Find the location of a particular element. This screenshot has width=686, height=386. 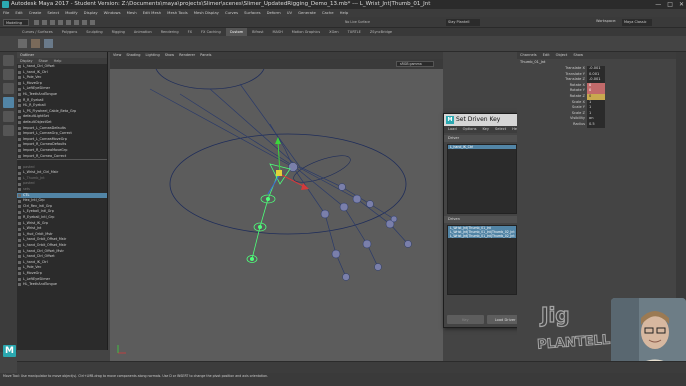

channel-menu-object: Object is located at coordinates (562, 55).